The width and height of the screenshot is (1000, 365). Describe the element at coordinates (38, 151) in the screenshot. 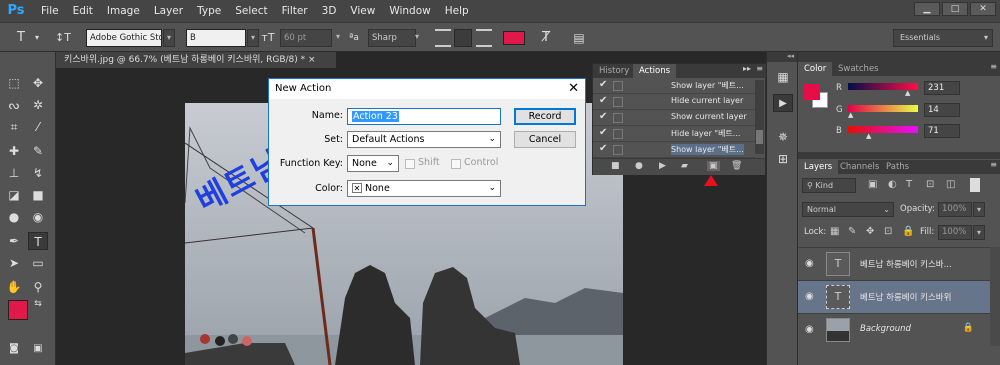

I see `brush-tool-icon: ✎` at that location.